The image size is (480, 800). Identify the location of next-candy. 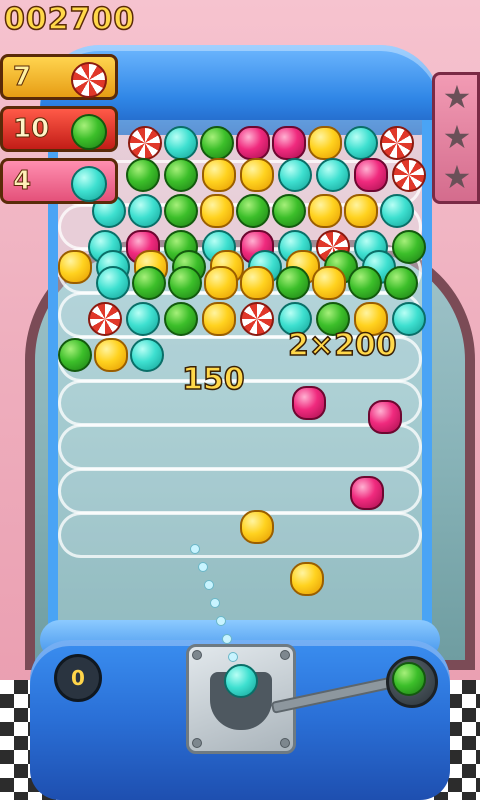
(409, 679).